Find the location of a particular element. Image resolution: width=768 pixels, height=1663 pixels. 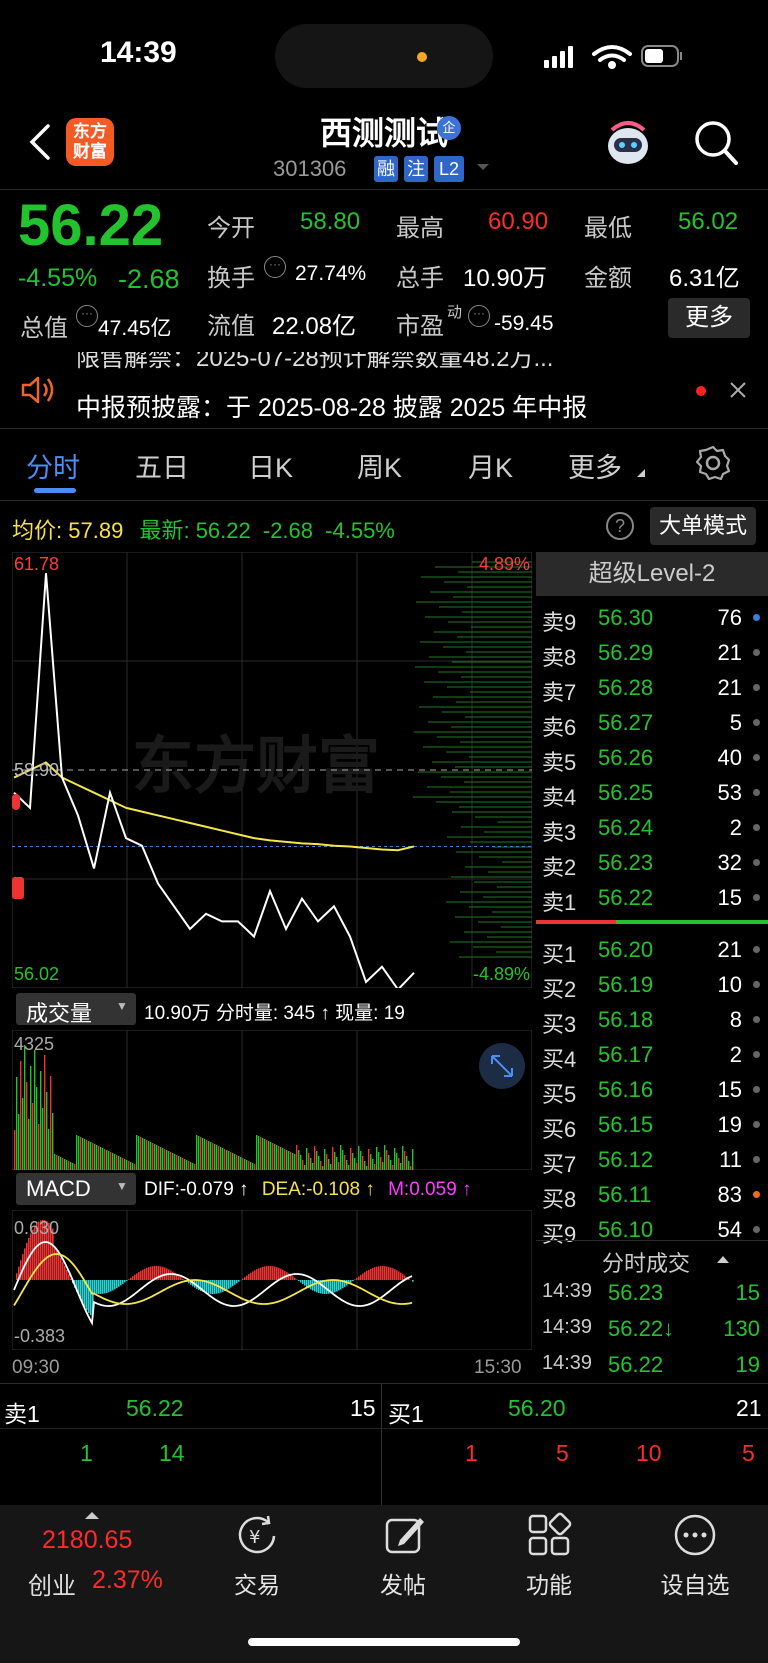

tick-row: 14:39 56.22↓ 130 is located at coordinates (651, 1334).